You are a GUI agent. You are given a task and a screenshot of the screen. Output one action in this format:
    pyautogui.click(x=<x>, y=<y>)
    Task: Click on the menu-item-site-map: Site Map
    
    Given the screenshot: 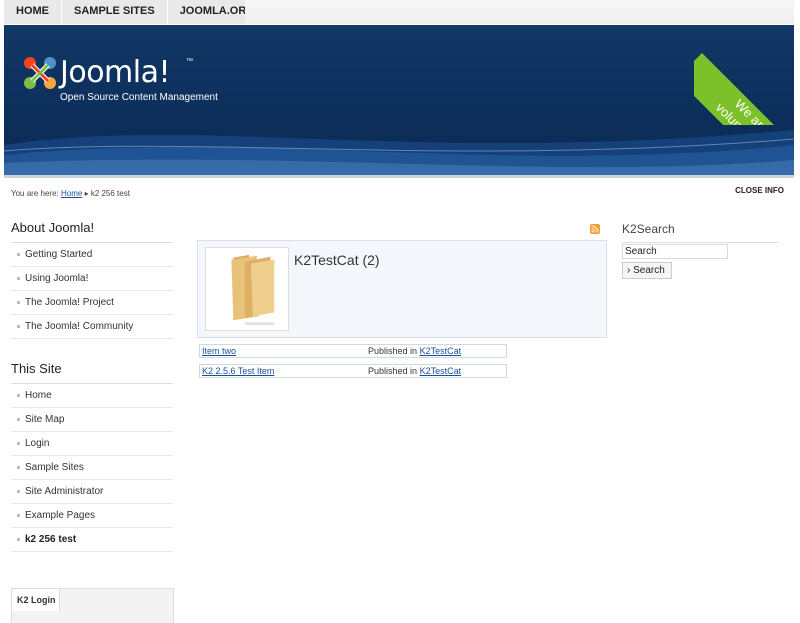 What is the action you would take?
    pyautogui.click(x=92, y=420)
    